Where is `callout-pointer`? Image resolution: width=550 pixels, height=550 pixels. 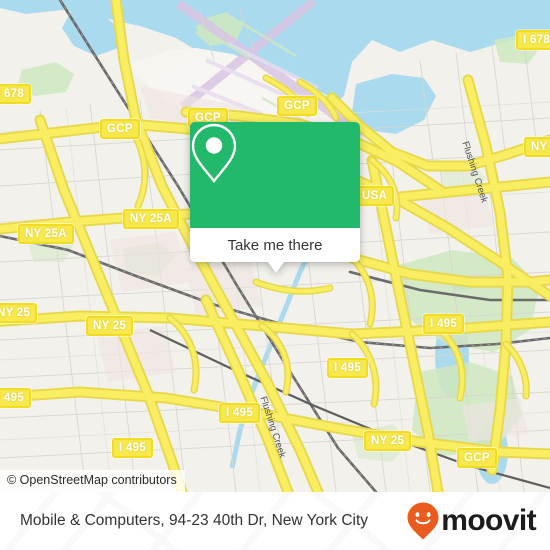
callout-pointer is located at coordinates (276, 267).